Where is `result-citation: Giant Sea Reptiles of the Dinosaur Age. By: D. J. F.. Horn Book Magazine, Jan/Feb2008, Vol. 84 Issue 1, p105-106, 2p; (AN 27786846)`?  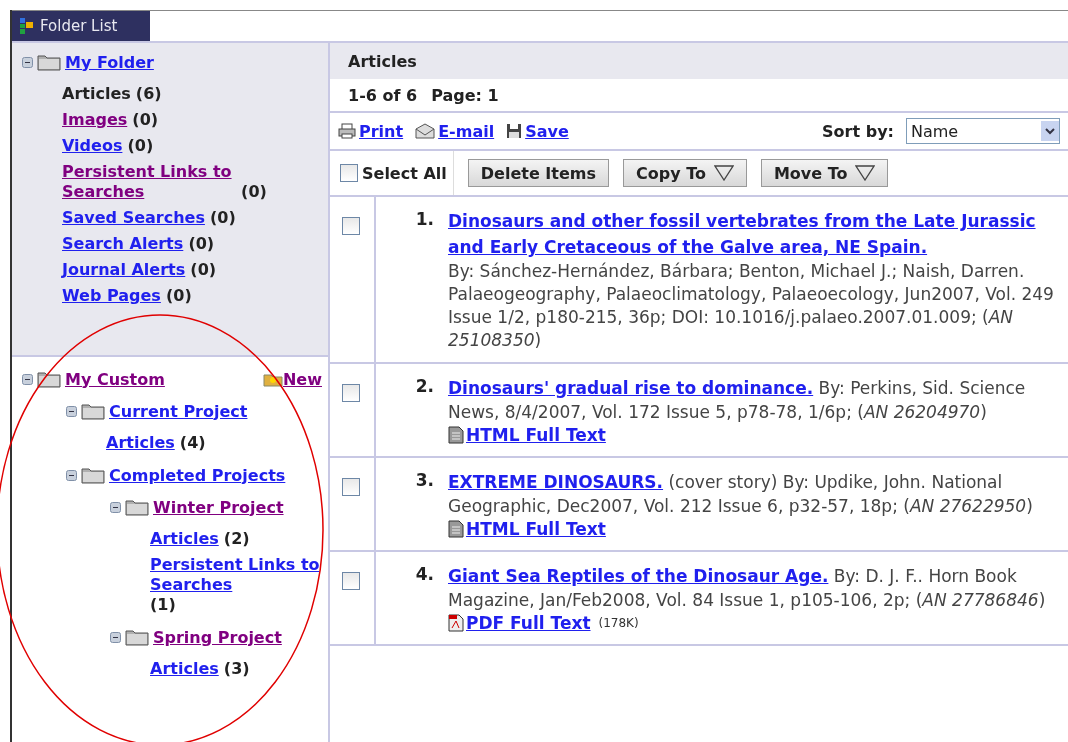 result-citation: Giant Sea Reptiles of the Dinosaur Age. By: D. J. F.. Horn Book Magazine, Jan/Feb2008, Vol. 84 Issue 1, p105-106, 2p; (AN 27786846) is located at coordinates (756, 587).